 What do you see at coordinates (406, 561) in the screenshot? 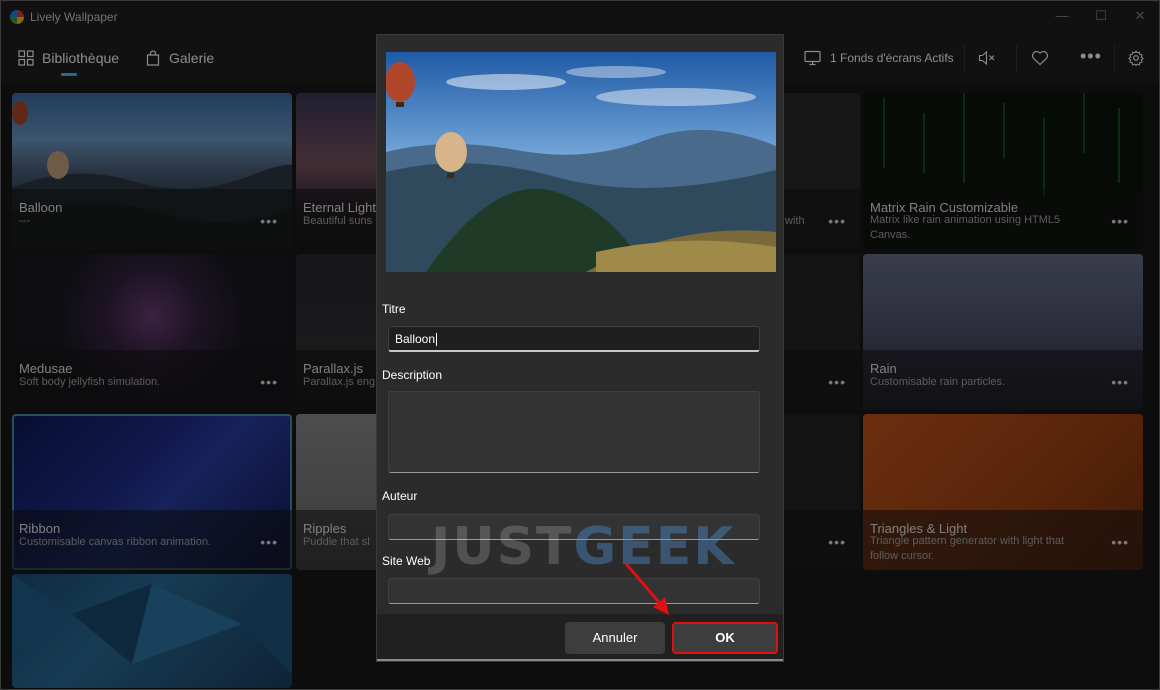
I see `website-label: Site Web` at bounding box center [406, 561].